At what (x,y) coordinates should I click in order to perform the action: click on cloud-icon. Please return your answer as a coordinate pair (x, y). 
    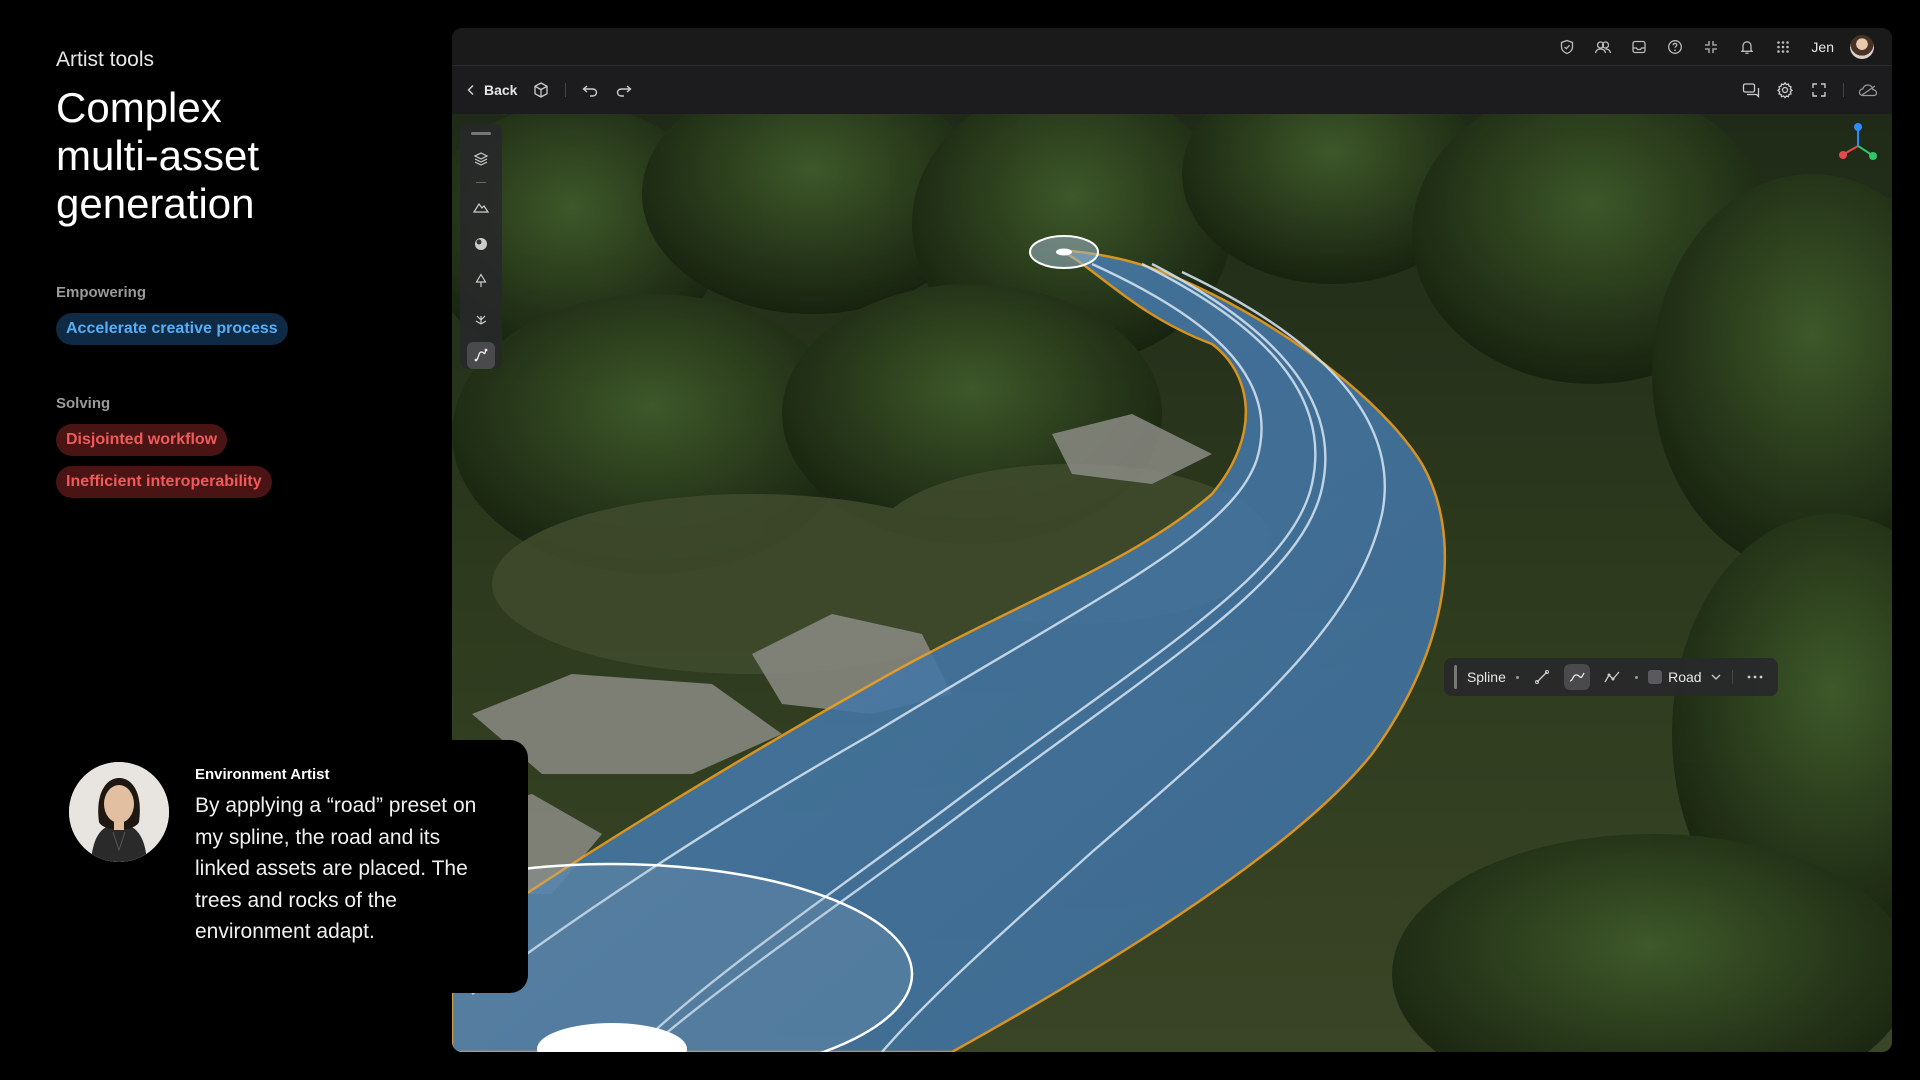
    Looking at the image, I should click on (1868, 90).